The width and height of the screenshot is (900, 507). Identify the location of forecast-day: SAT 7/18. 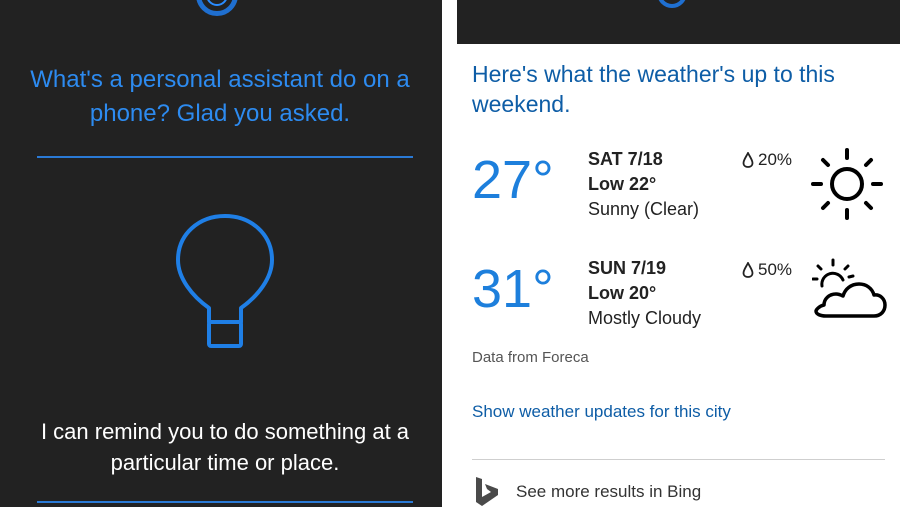
(625, 159).